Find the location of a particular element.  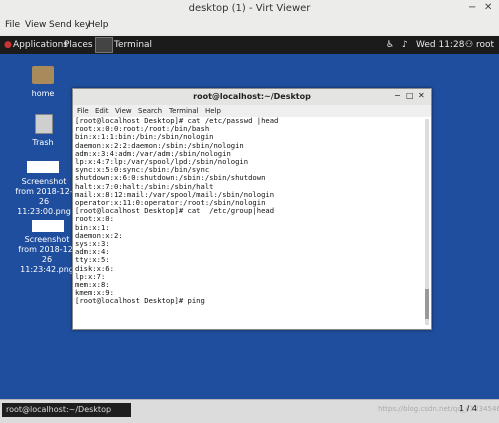

viewer-title: desktop (1) - Virt Viewer is located at coordinates (249, 8).